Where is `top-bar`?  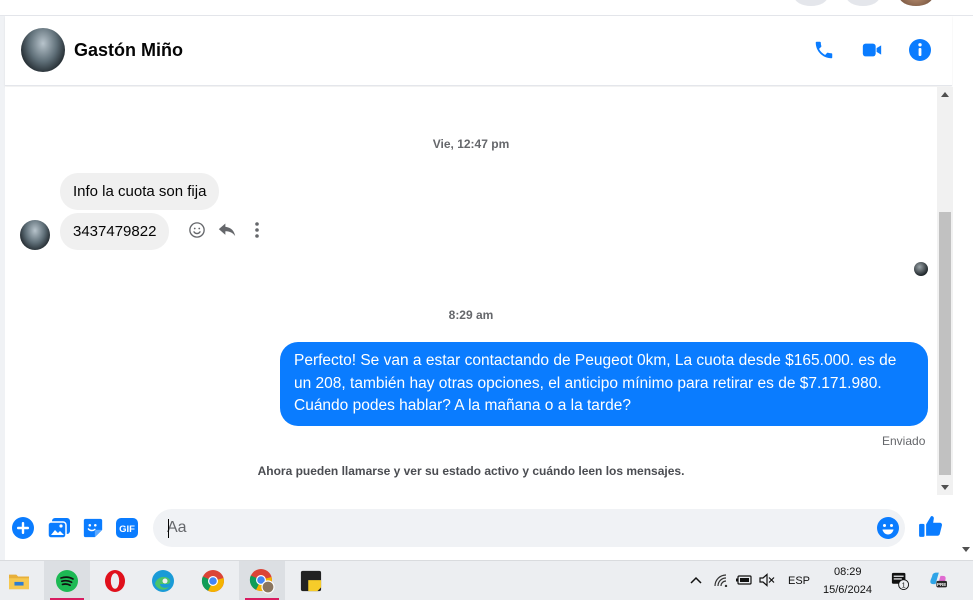
top-bar is located at coordinates (486, 8).